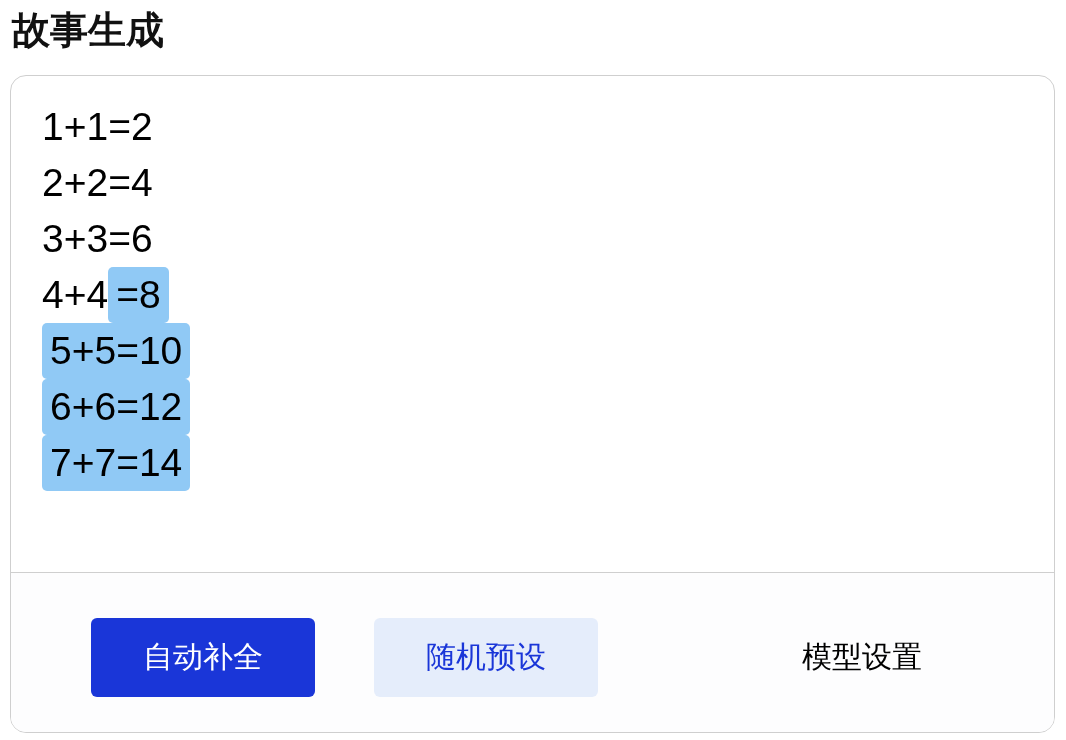  Describe the element at coordinates (116, 407) in the screenshot. I see `highlighted-text: 6+6=12` at that location.